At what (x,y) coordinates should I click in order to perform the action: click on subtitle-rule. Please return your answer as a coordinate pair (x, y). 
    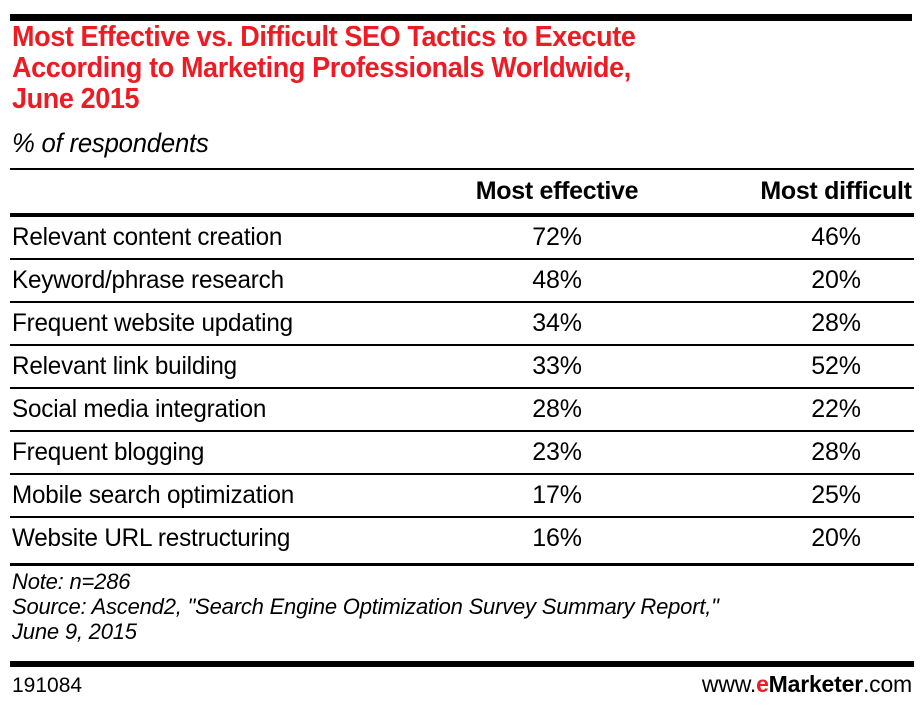
    Looking at the image, I should click on (462, 169).